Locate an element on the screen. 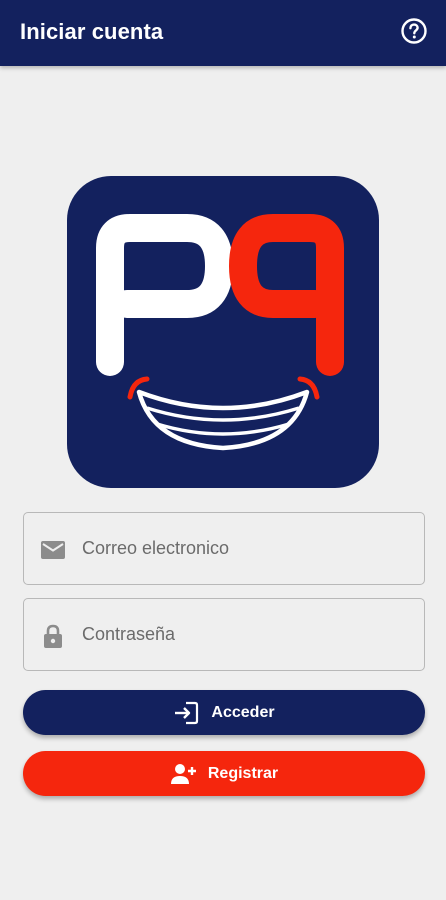 The width and height of the screenshot is (446, 900). email-field is located at coordinates (224, 548).